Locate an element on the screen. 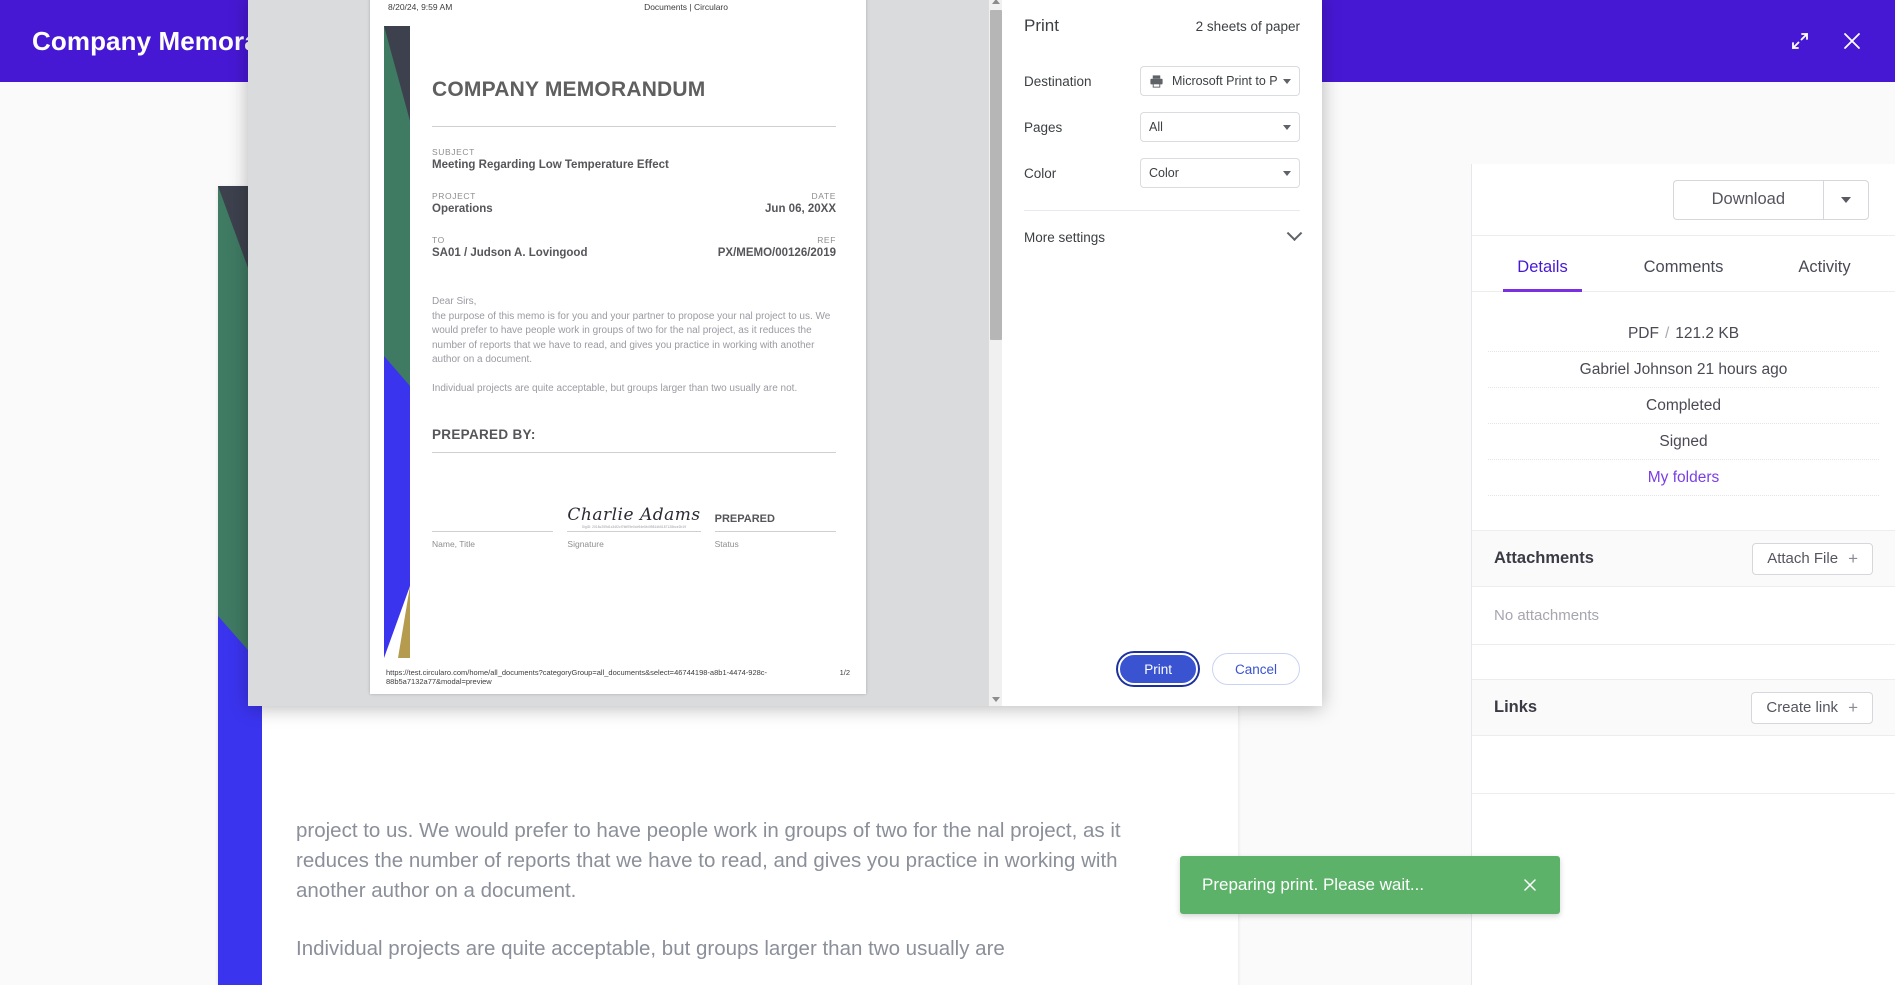 The width and height of the screenshot is (1895, 985). attach-file-button: Attach File + is located at coordinates (1812, 558).